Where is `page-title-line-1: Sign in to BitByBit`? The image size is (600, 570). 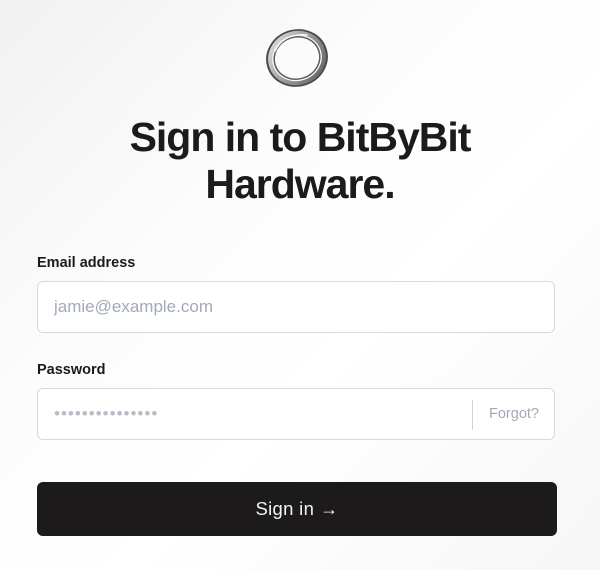
page-title-line-1: Sign in to BitByBit is located at coordinates (300, 137).